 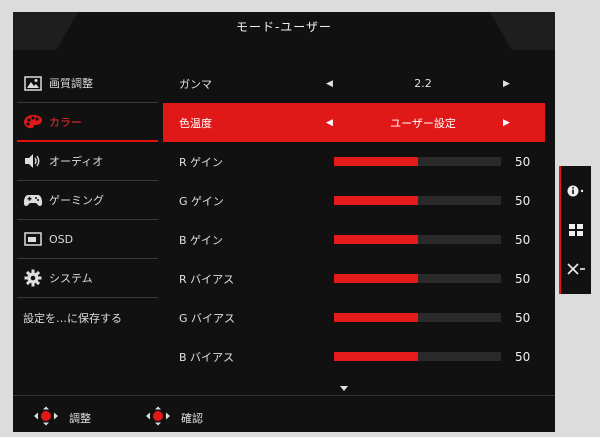 I want to click on sidebar-item-audio: オーディオ, so click(x=87, y=161).